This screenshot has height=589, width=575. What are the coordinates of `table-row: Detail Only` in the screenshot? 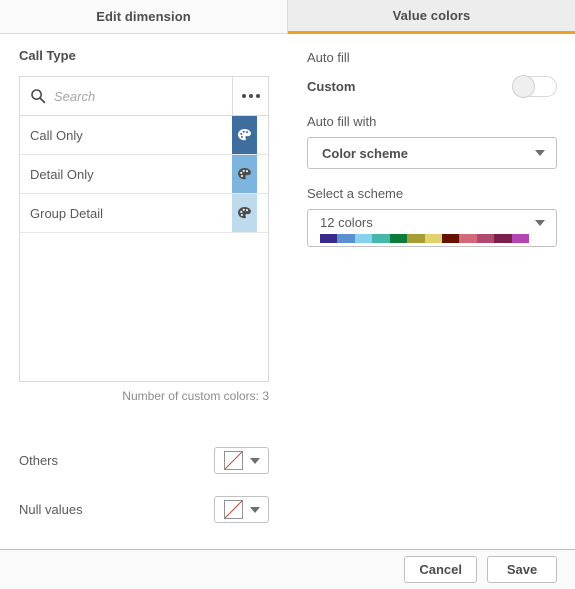 It's located at (144, 174).